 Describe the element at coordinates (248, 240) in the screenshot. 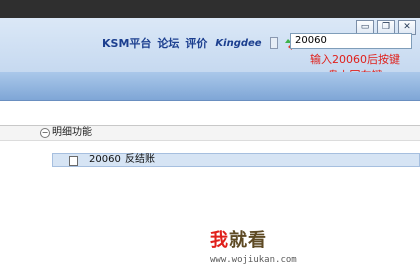

I see `watermark-logo-rest: 就看` at that location.